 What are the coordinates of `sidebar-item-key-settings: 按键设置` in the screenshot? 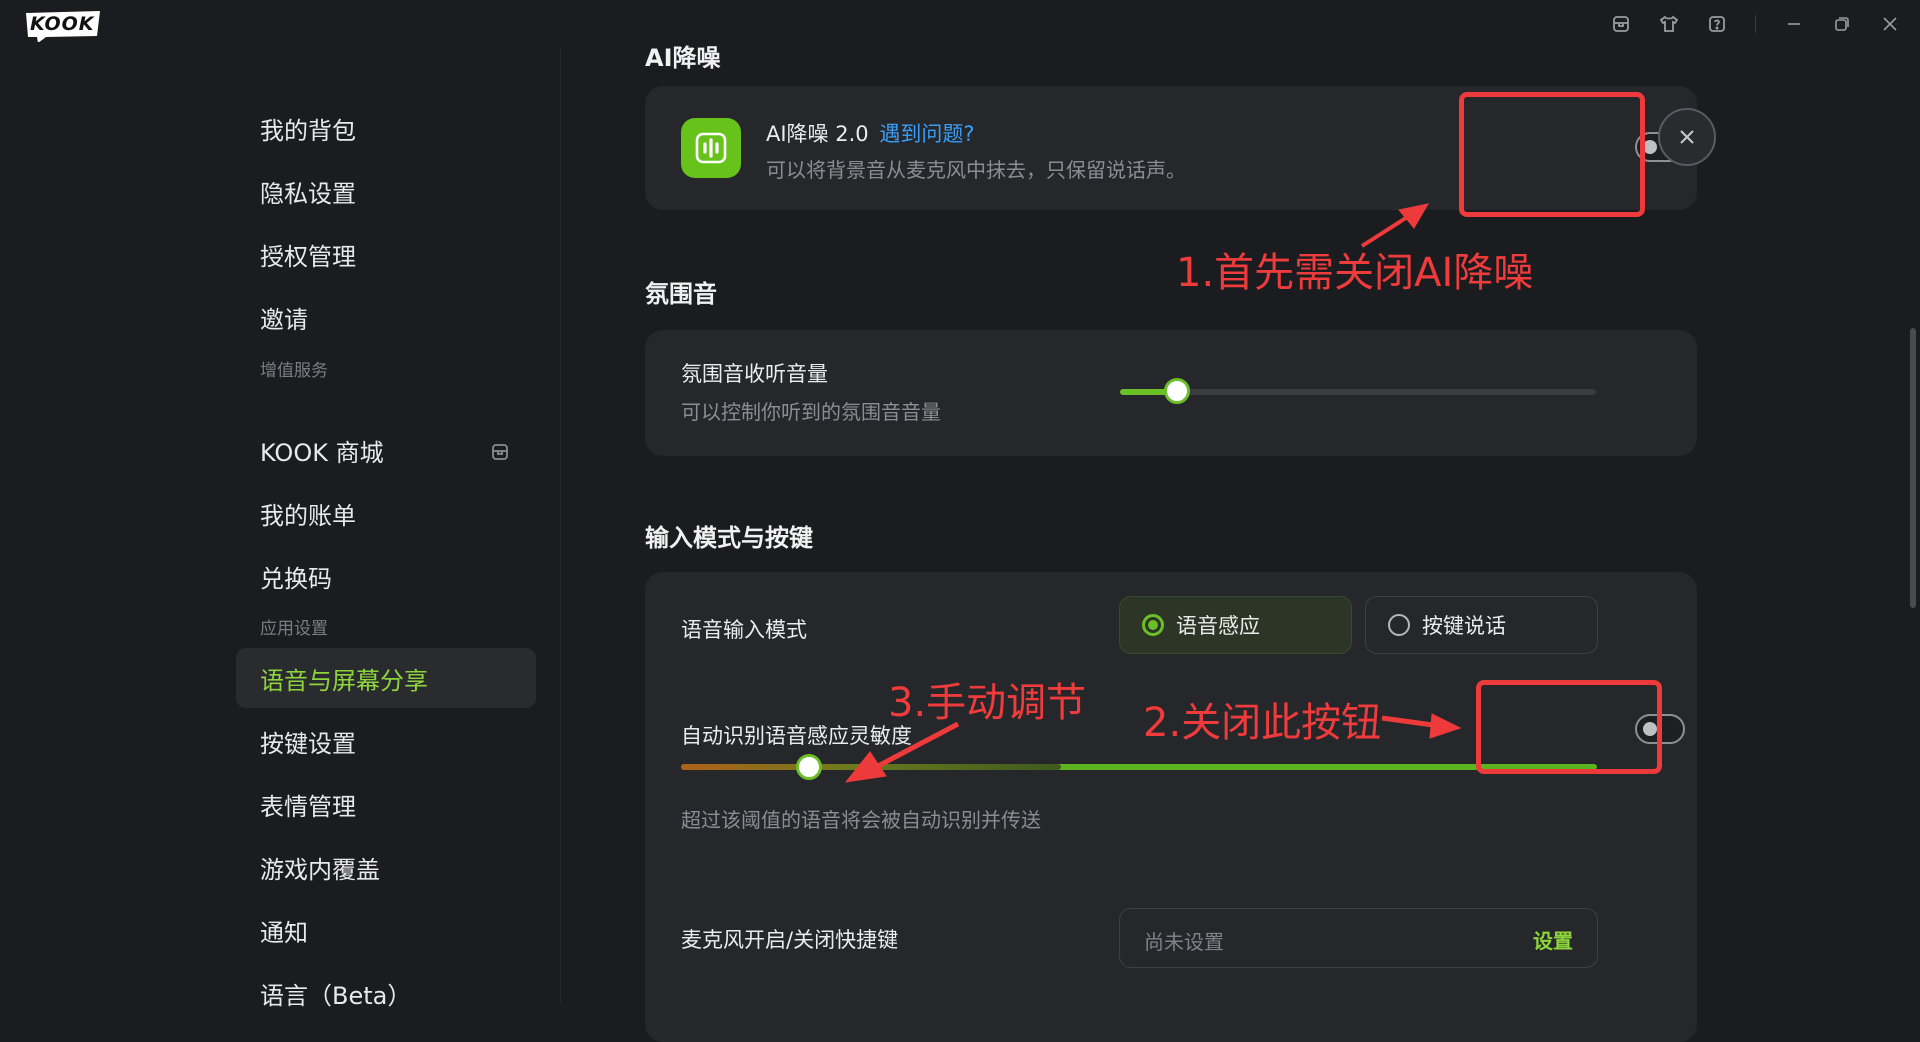 It's located at (386, 741).